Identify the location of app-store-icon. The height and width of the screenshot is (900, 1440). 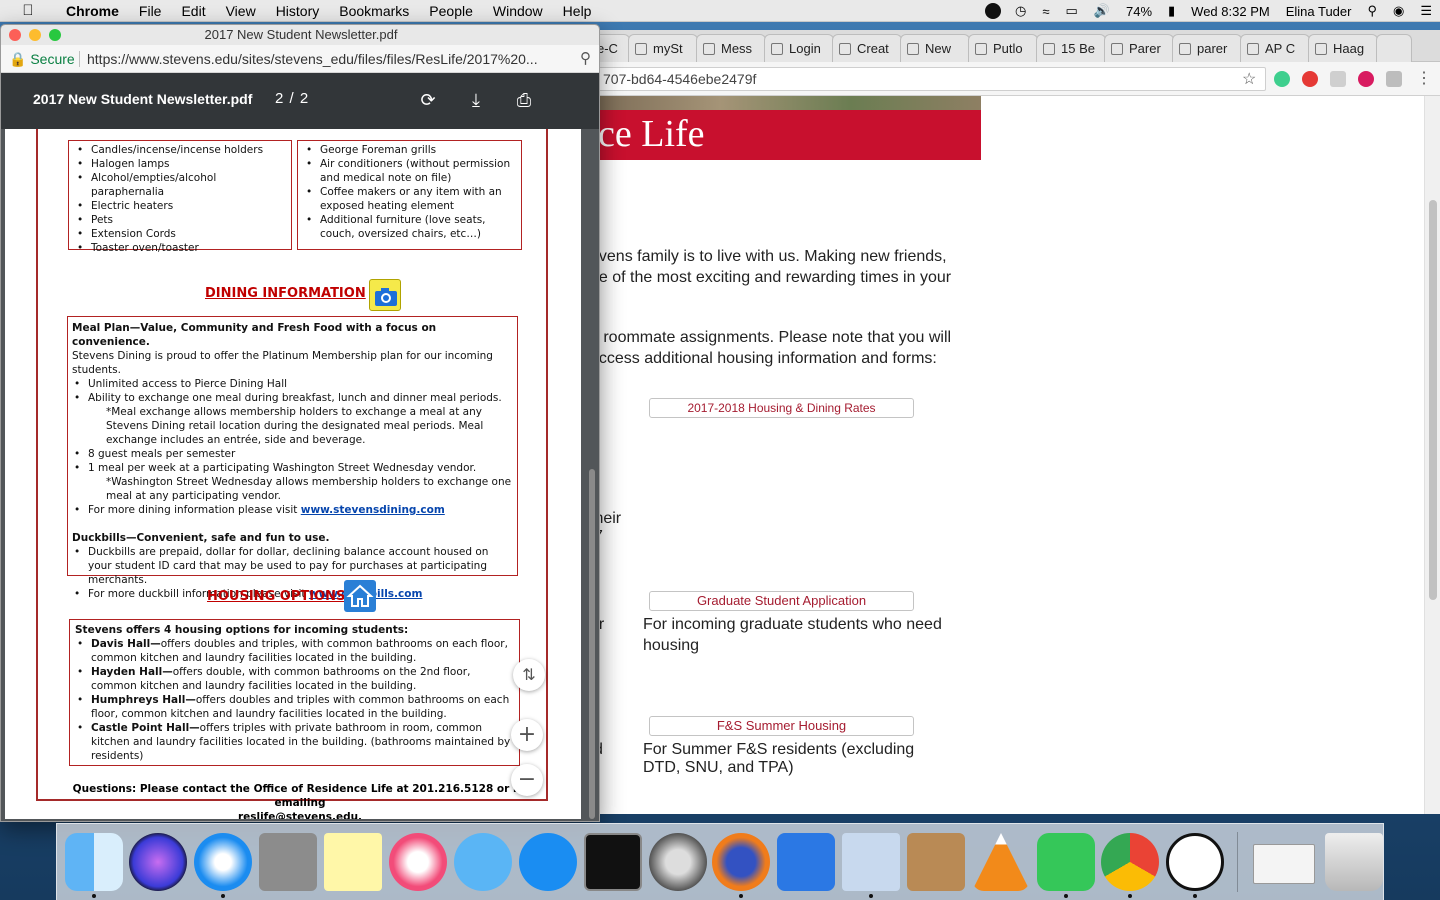
(548, 862).